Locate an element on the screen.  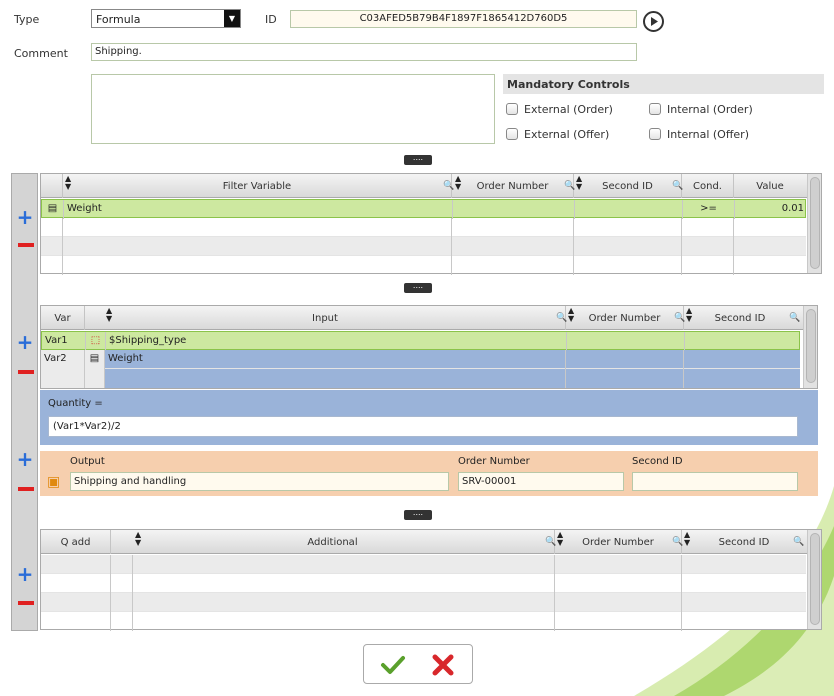
order-number-label: Order Number is located at coordinates (494, 461).